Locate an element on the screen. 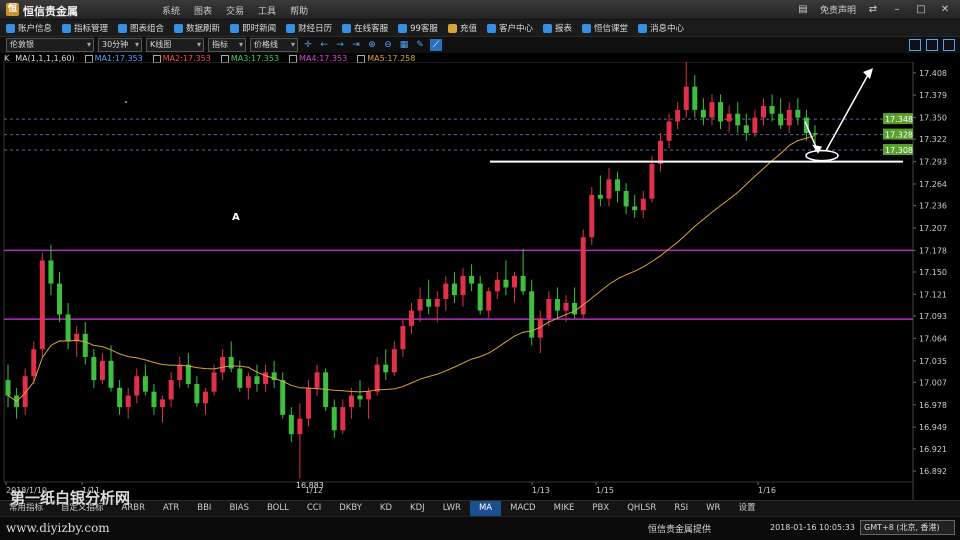 The image size is (960, 540). toolbar-item-4: 即时新闻 is located at coordinates (253, 28).